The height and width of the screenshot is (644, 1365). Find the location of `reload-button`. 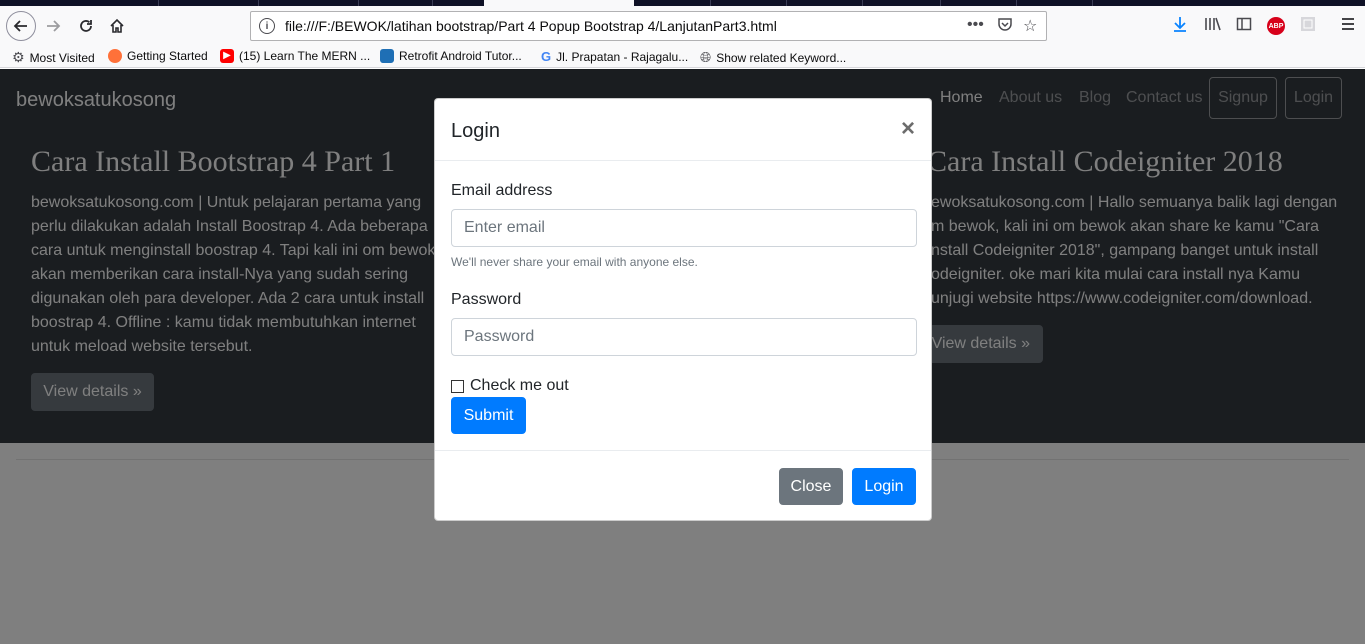

reload-button is located at coordinates (86, 26).